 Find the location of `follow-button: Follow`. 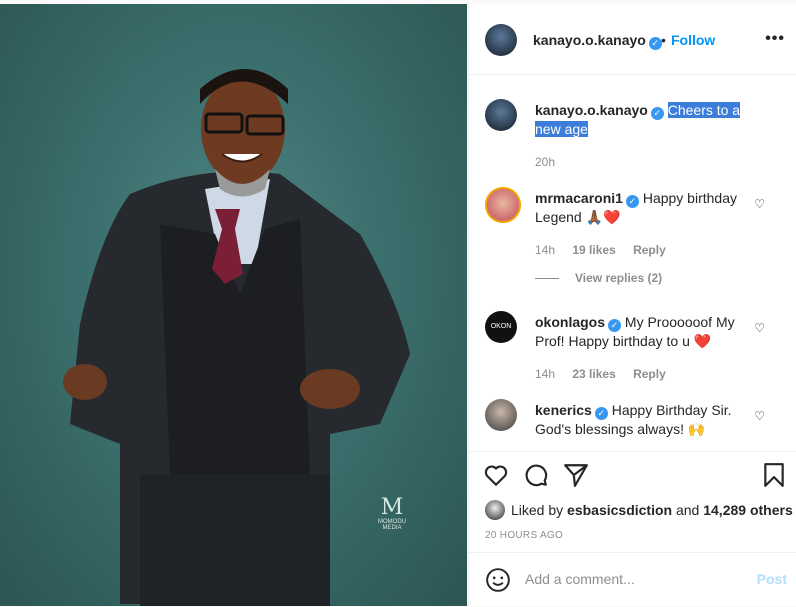

follow-button: Follow is located at coordinates (693, 40).